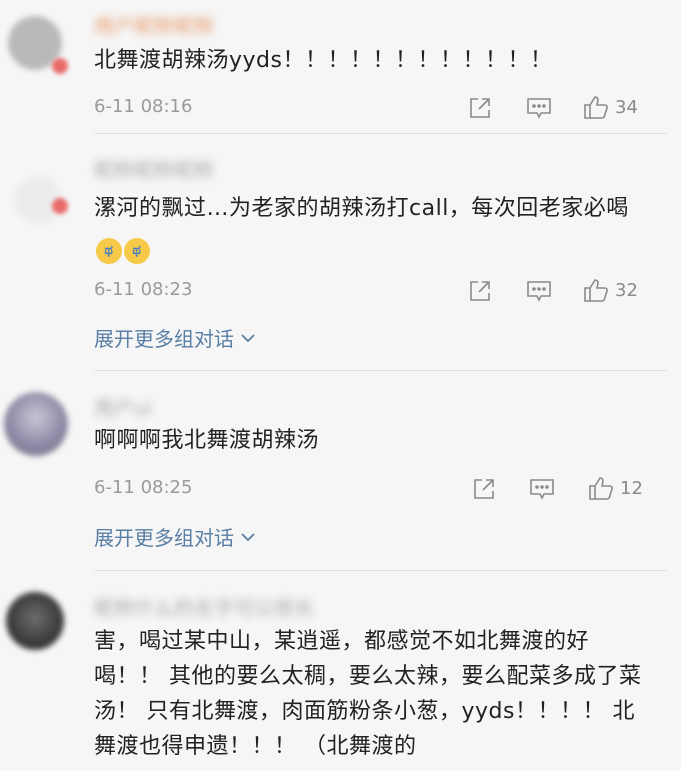  Describe the element at coordinates (123, 406) in the screenshot. I see `username: 用户ui` at that location.